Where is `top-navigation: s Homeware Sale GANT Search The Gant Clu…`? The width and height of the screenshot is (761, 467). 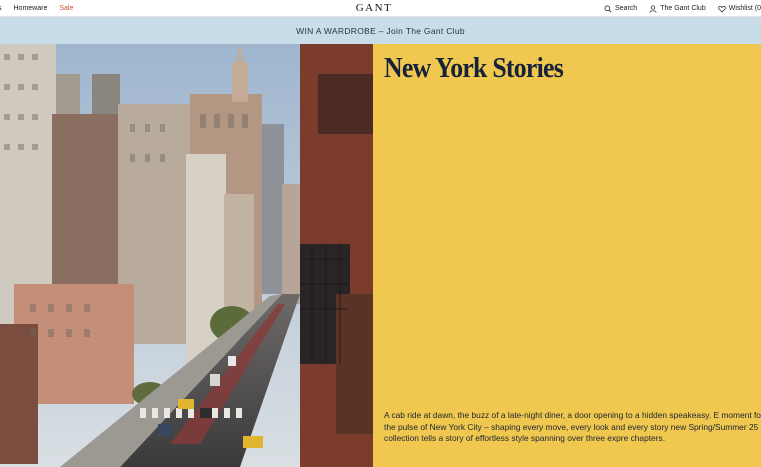 top-navigation: s Homeware Sale GANT Search The Gant Clu… is located at coordinates (380, 8).